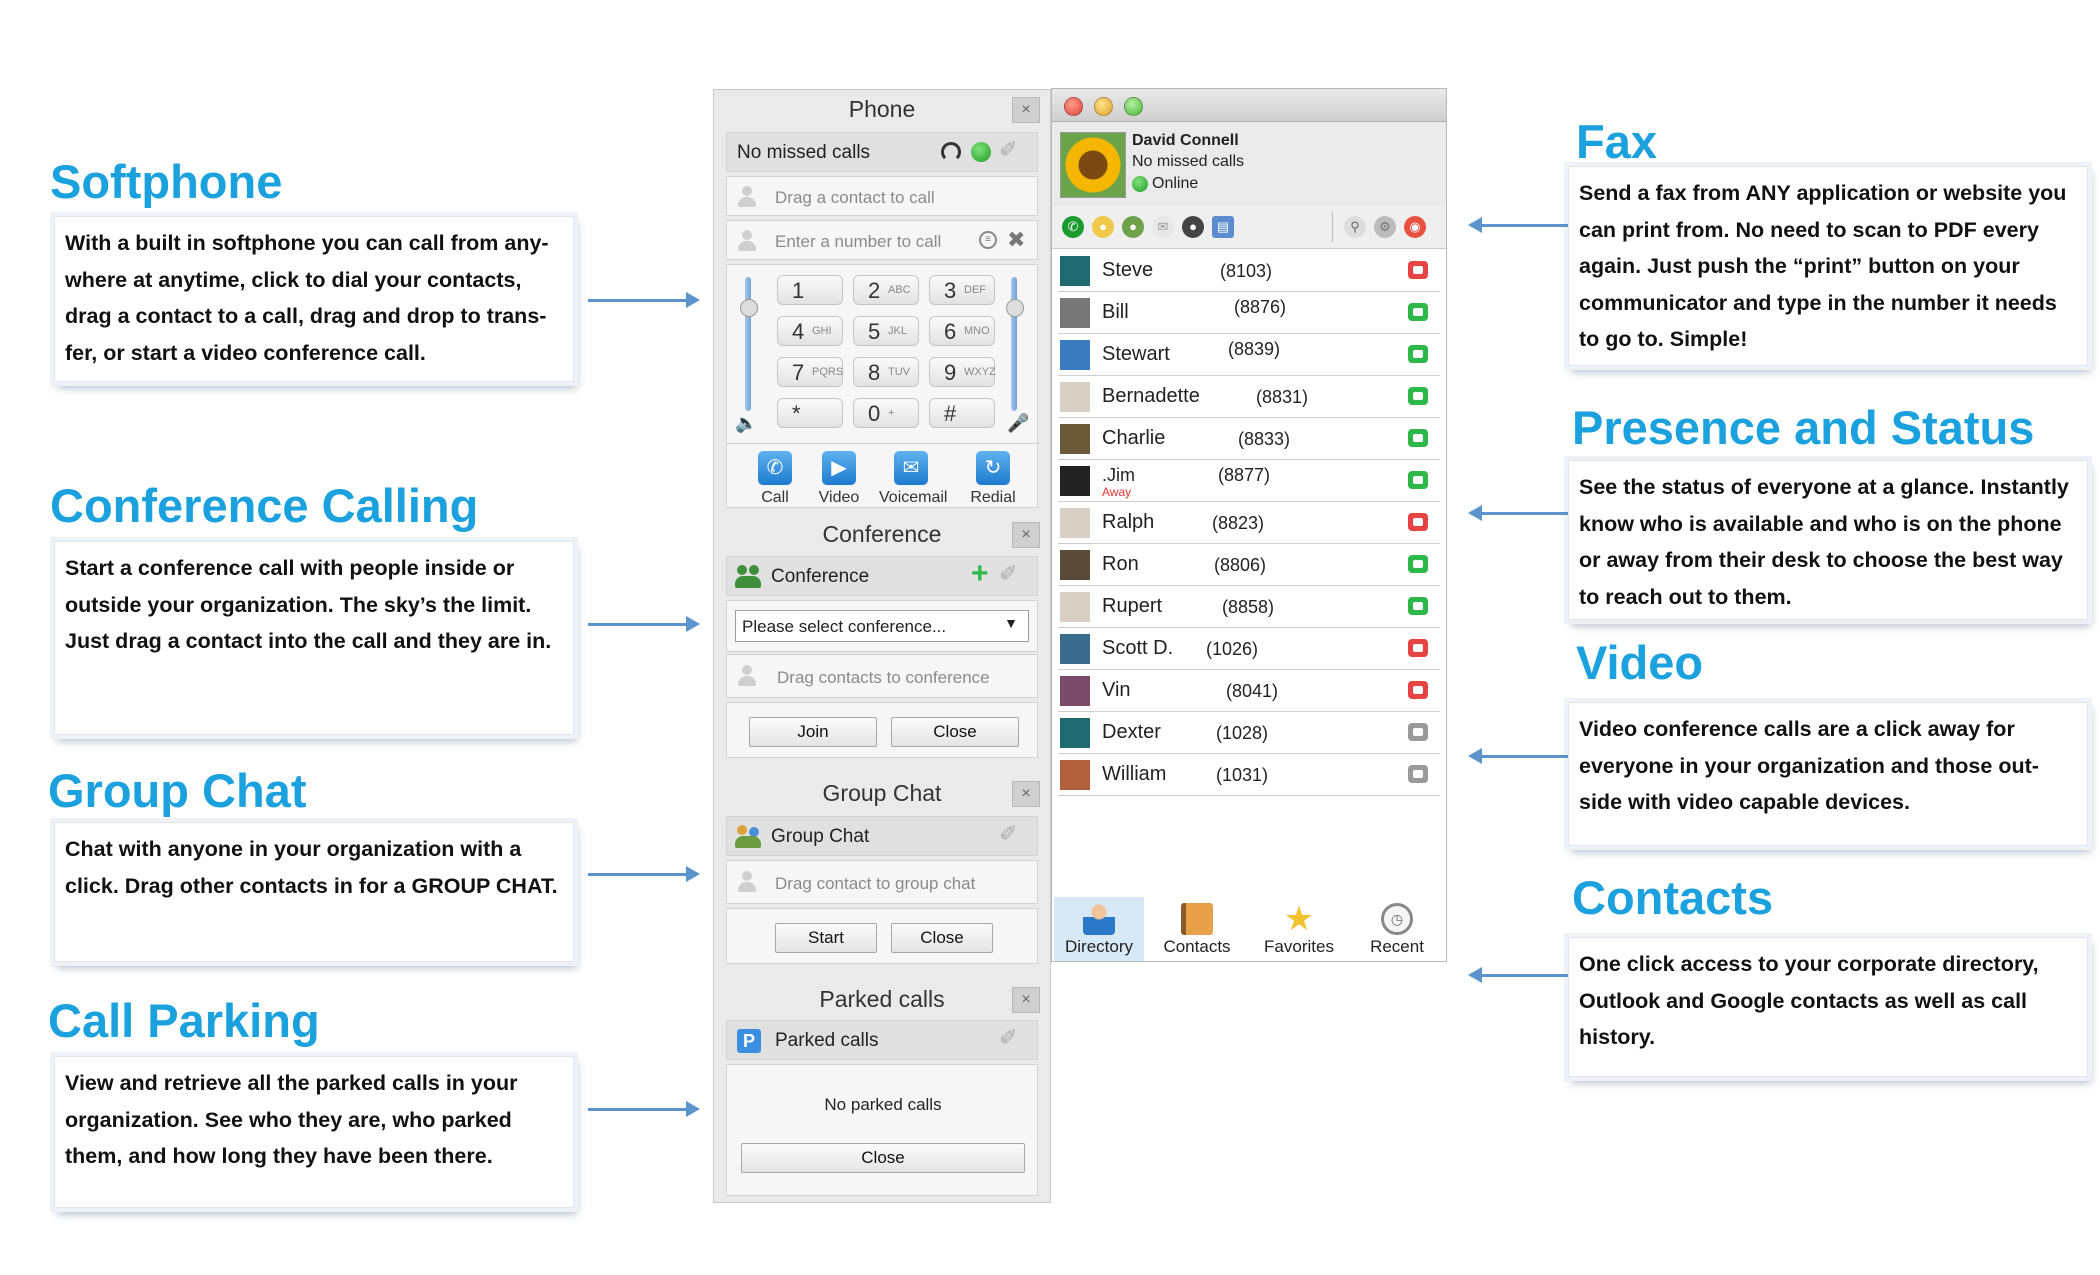 The image size is (2100, 1275). What do you see at coordinates (988, 240) in the screenshot?
I see `keypad-toggle-icon: ≡` at bounding box center [988, 240].